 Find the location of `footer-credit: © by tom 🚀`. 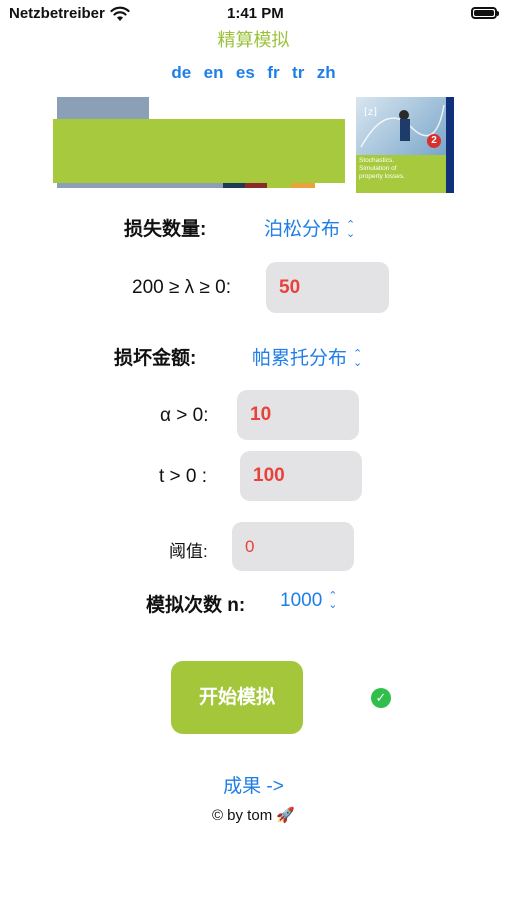

footer-credit: © by tom 🚀 is located at coordinates (253, 815).